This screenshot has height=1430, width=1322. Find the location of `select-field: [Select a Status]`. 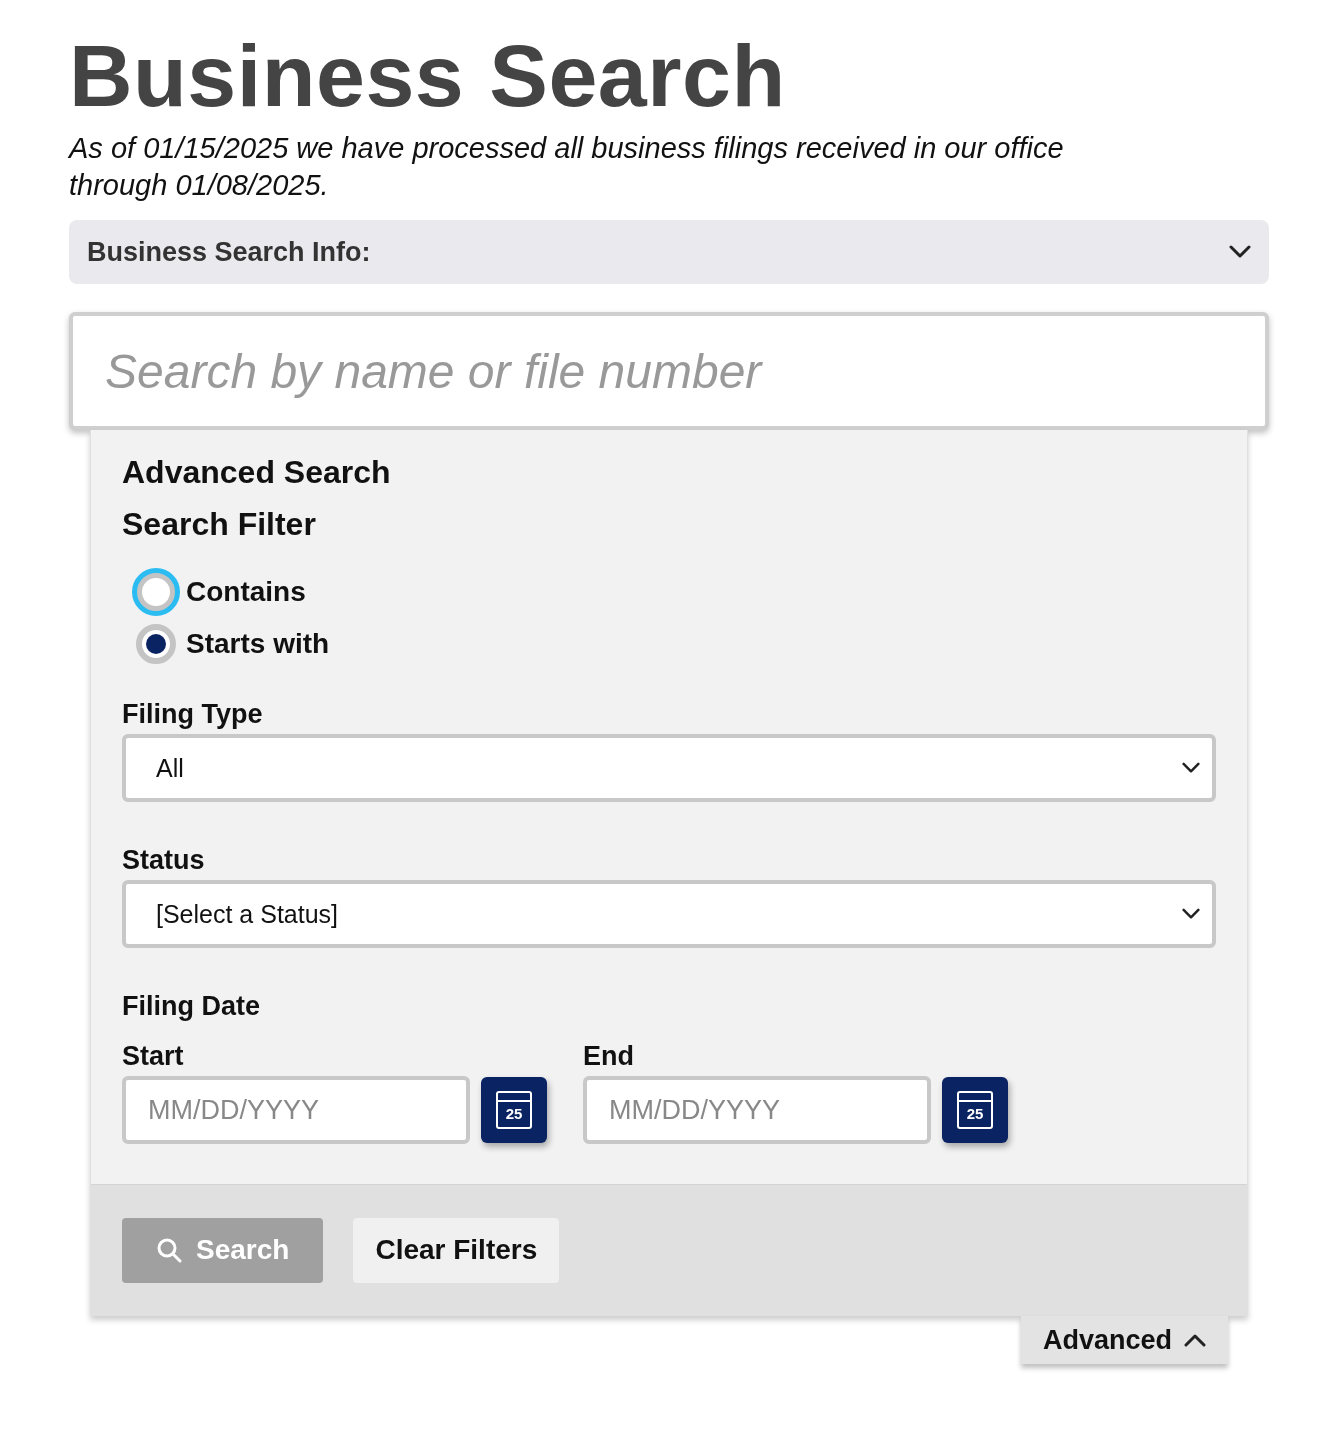

select-field: [Select a Status] is located at coordinates (669, 914).